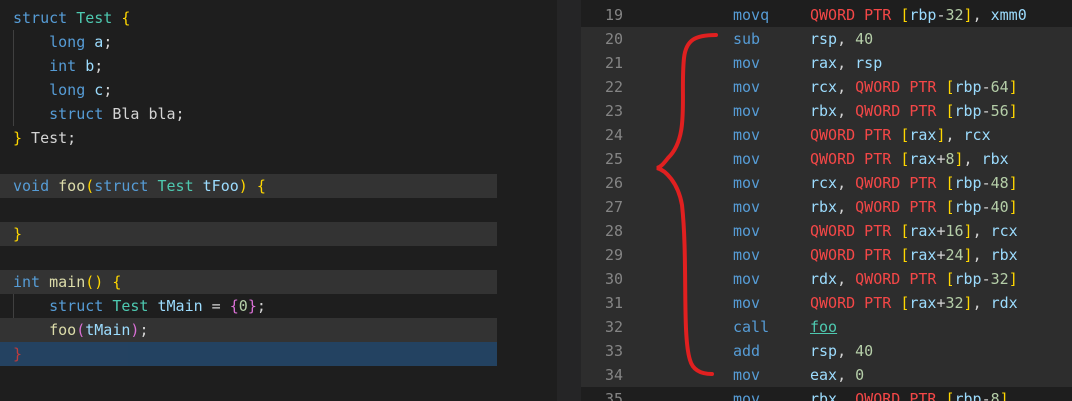 The height and width of the screenshot is (401, 1072). I want to click on call-target-link: foo, so click(823, 327).